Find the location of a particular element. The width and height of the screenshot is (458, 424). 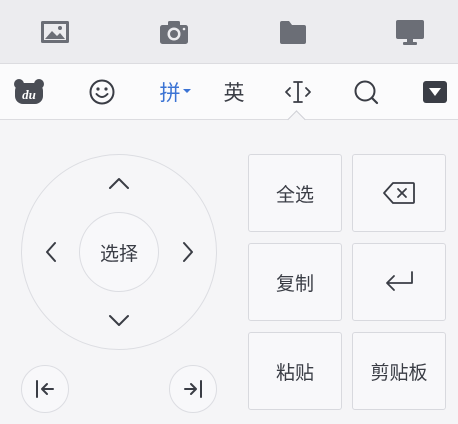

cursor-home-button is located at coordinates (45, 389).